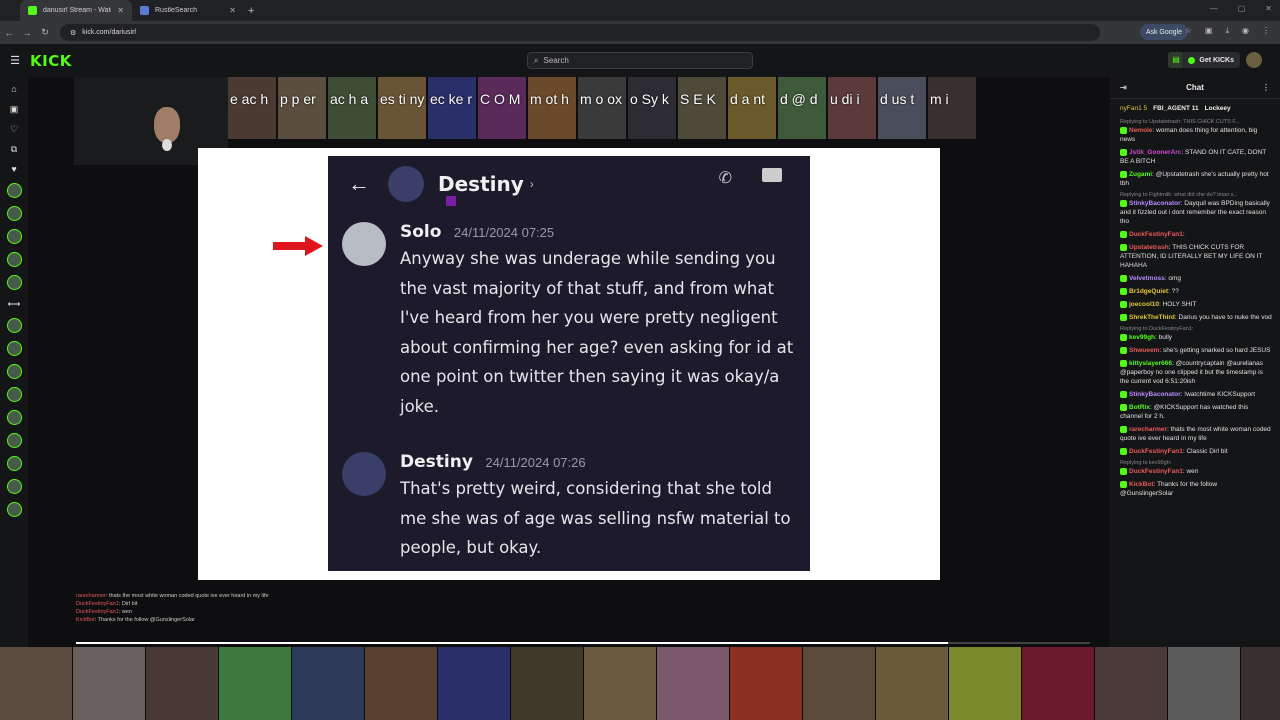 The height and width of the screenshot is (720, 1280). Describe the element at coordinates (580, 32) in the screenshot. I see `url-field: ⚙ kick.com/dariusirl` at that location.